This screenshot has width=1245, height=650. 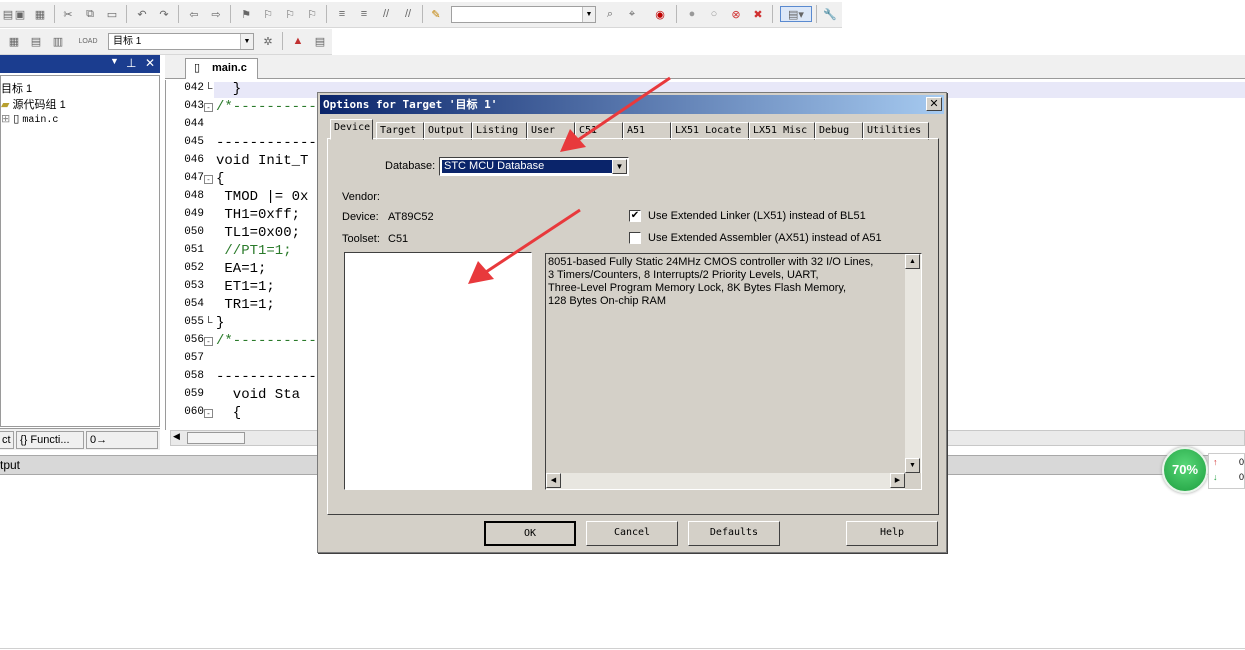 What do you see at coordinates (216, 14) in the screenshot?
I see `nav-forward-icon: ⇨` at bounding box center [216, 14].